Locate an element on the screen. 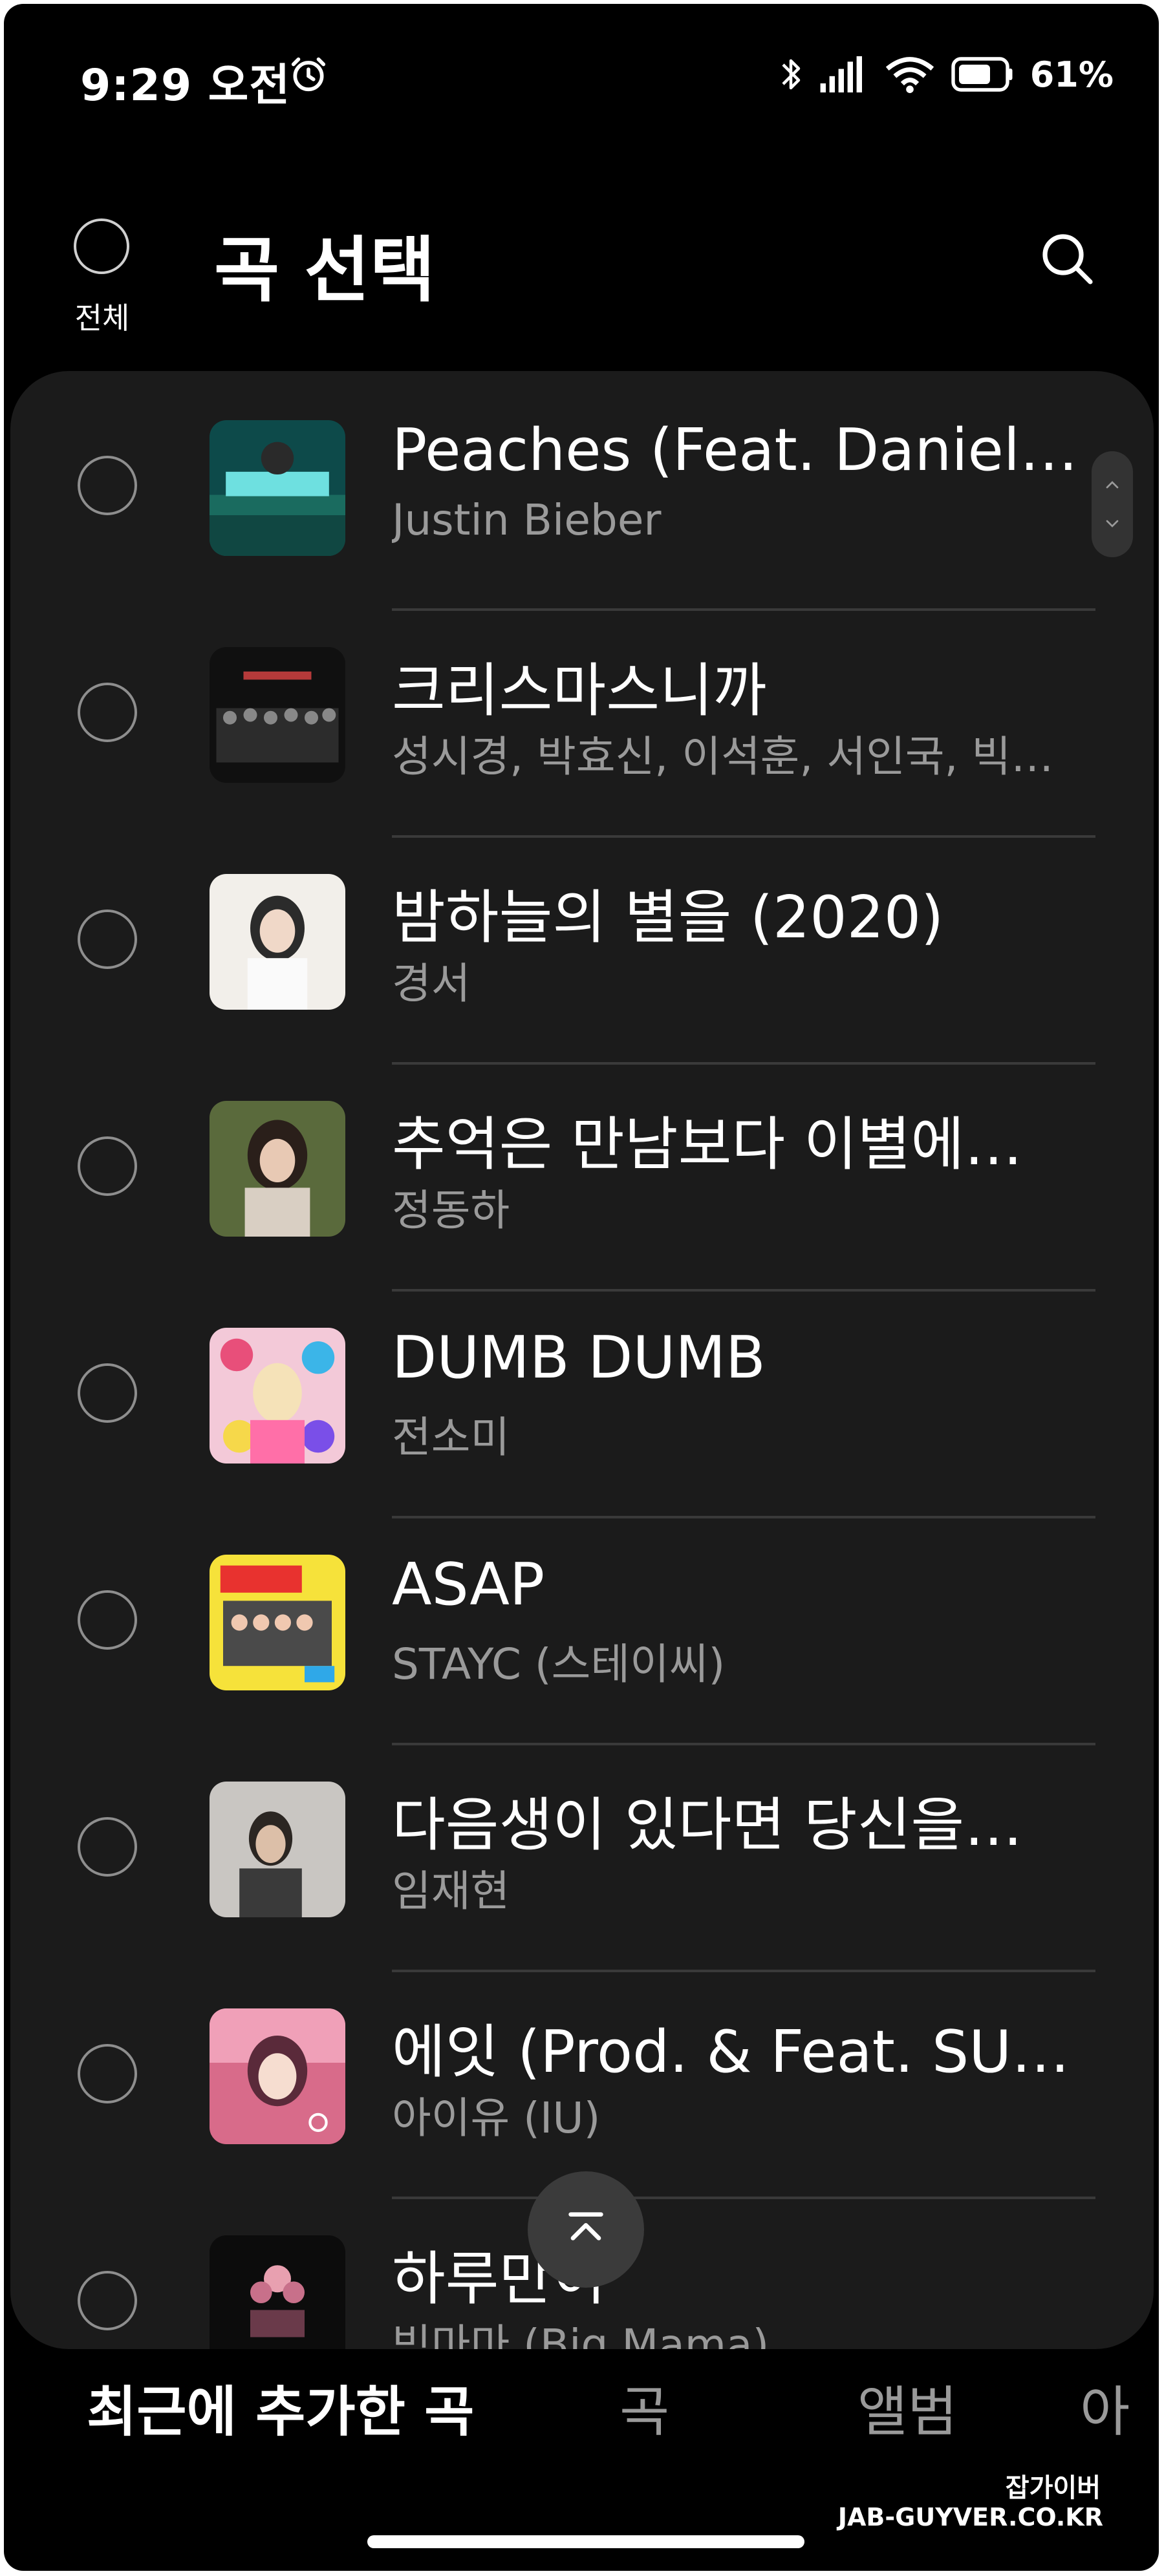 The width and height of the screenshot is (1164, 2576). page-title: 곡 선택 is located at coordinates (324, 270).